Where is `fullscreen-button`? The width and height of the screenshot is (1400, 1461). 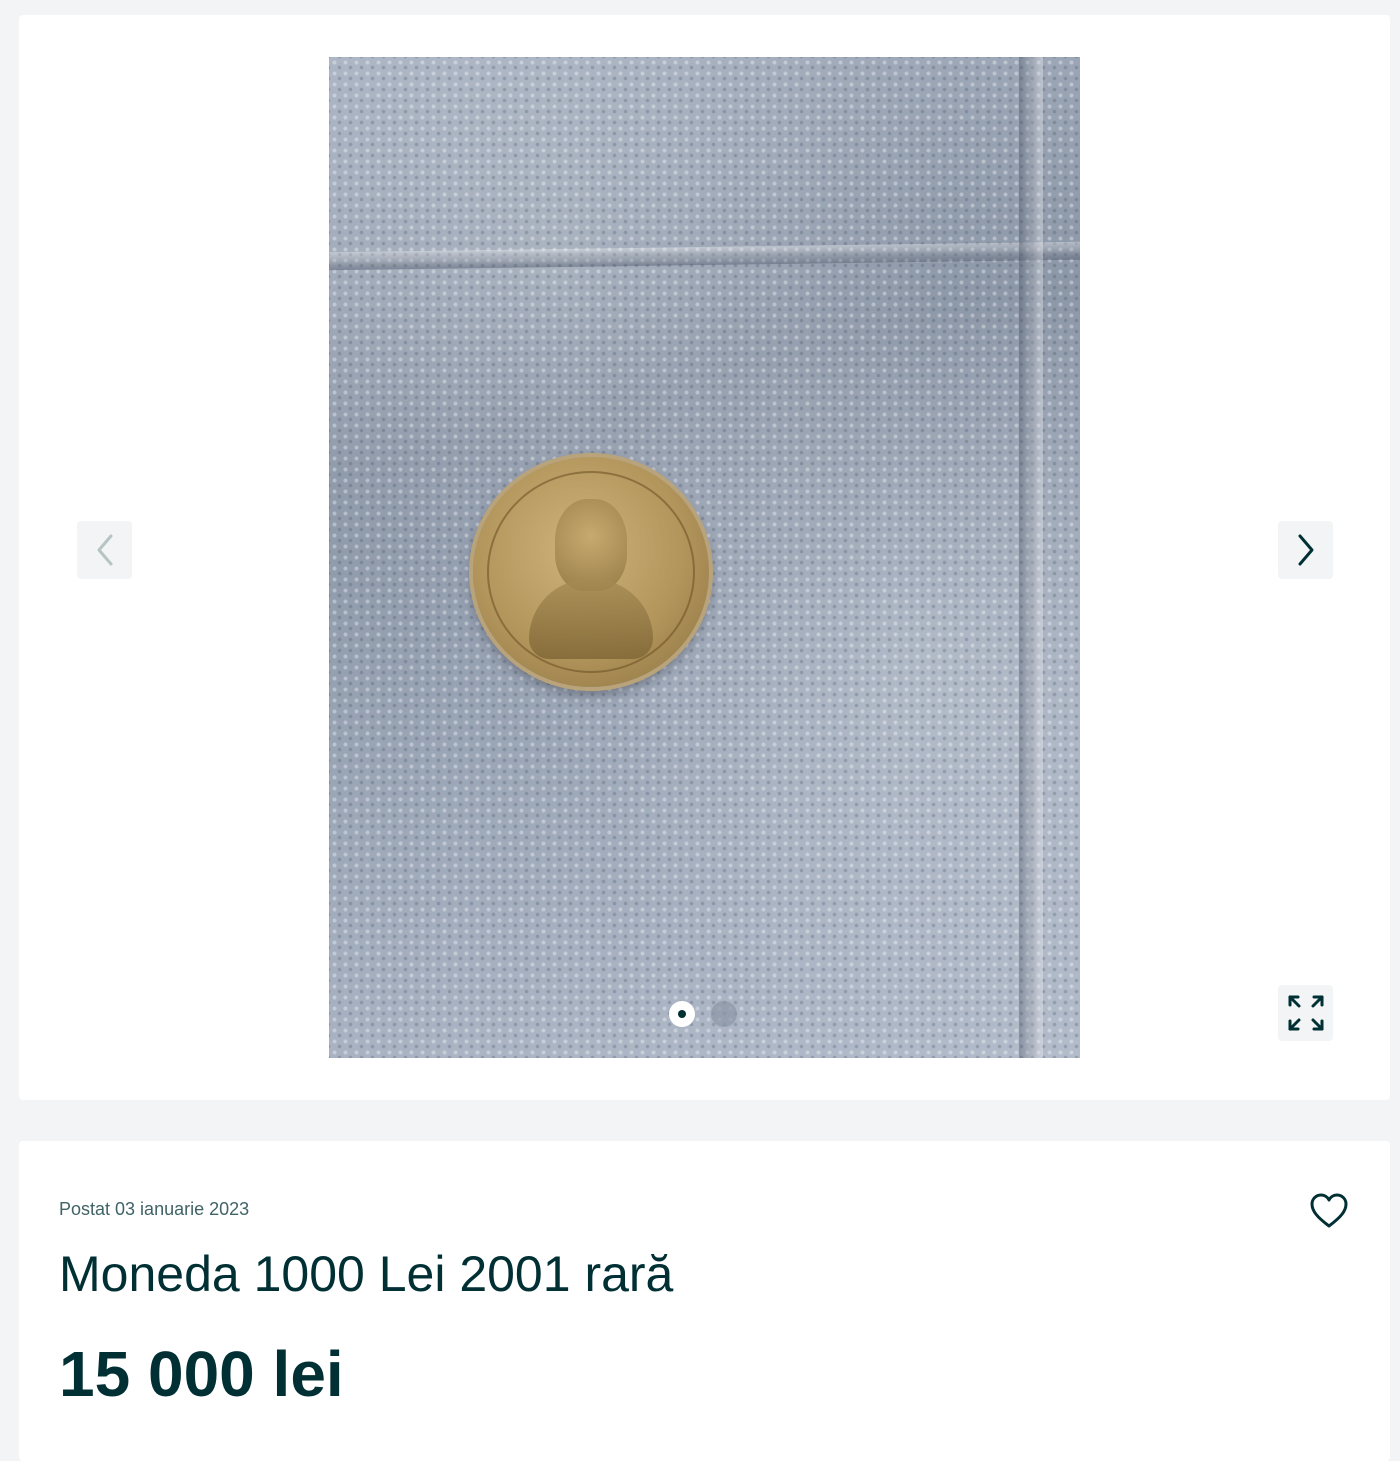
fullscreen-button is located at coordinates (1305, 1013).